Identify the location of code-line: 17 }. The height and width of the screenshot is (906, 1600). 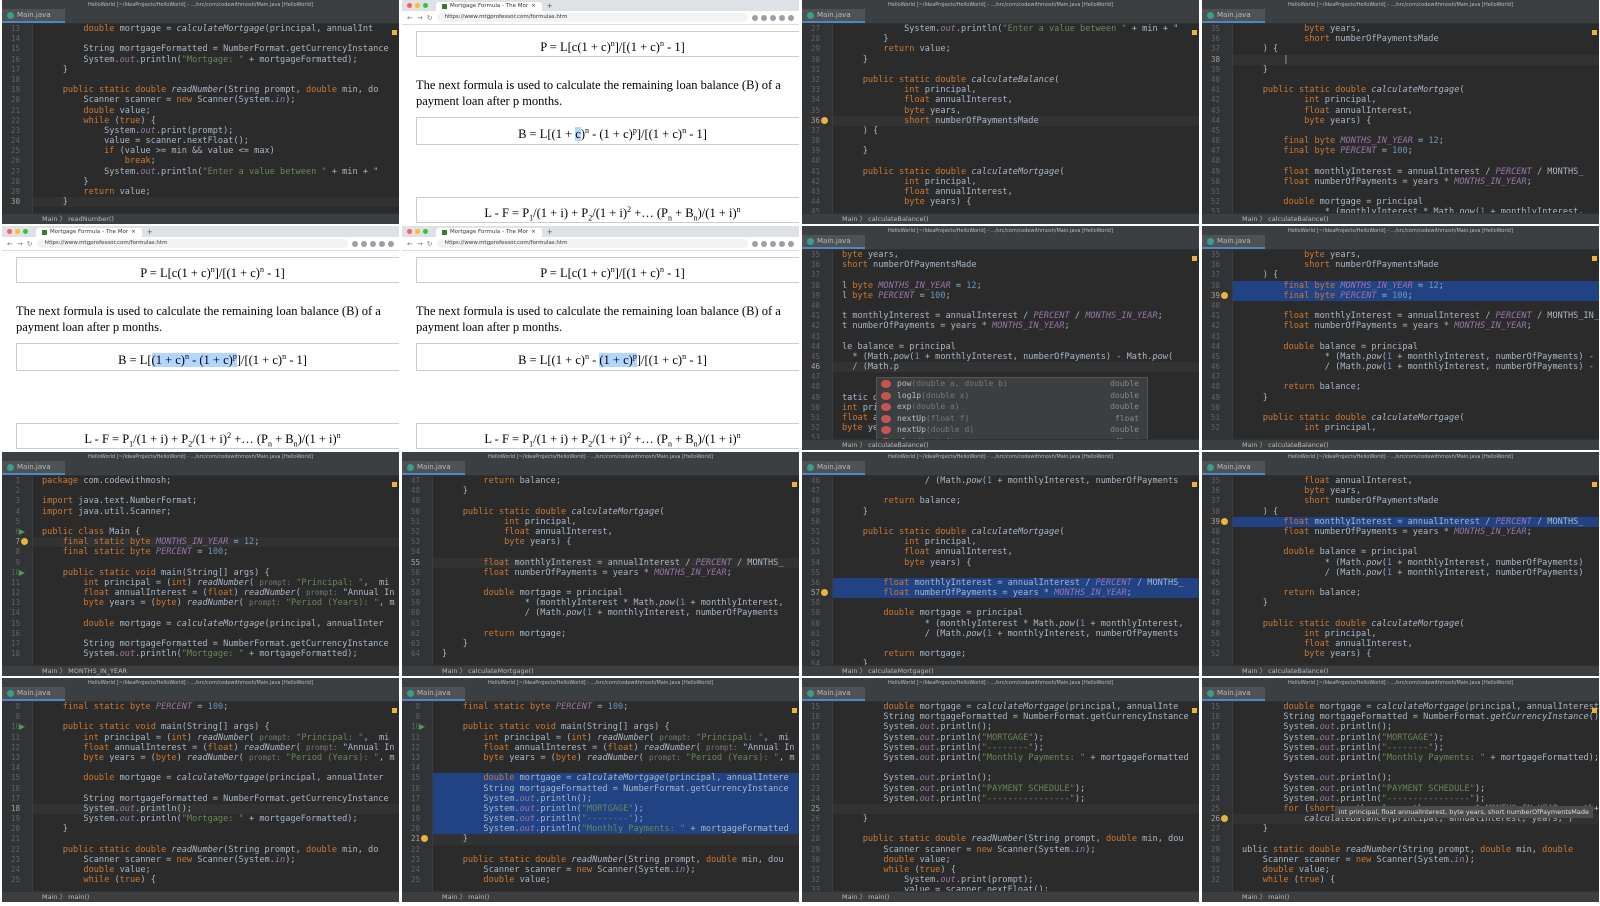
(205, 70).